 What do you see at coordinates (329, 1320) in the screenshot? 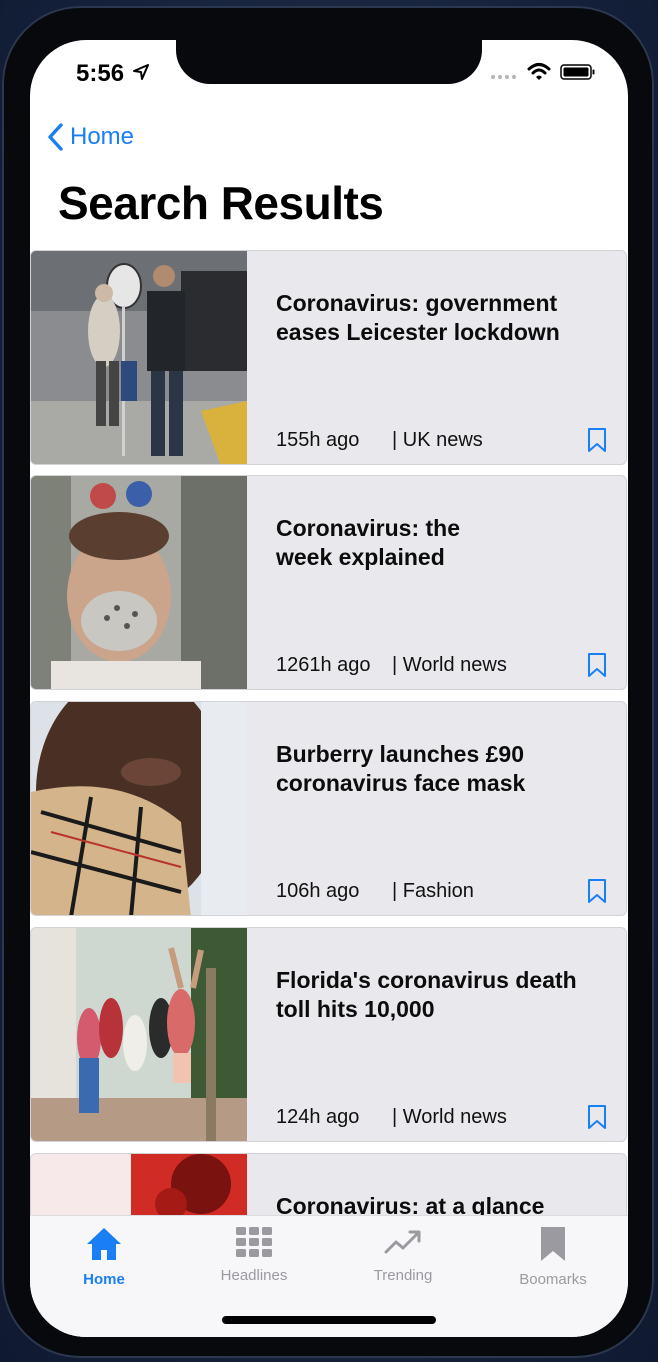
I see `home-indicator` at bounding box center [329, 1320].